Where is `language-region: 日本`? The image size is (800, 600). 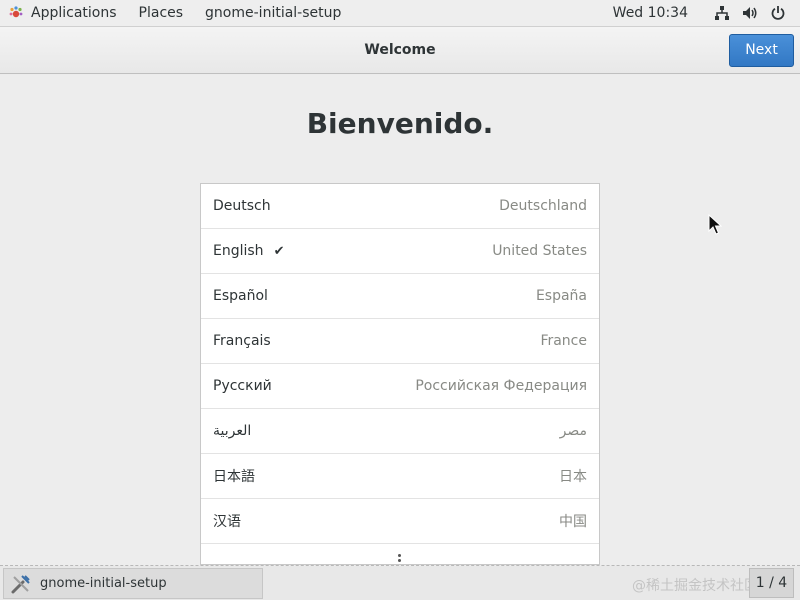 language-region: 日本 is located at coordinates (573, 477).